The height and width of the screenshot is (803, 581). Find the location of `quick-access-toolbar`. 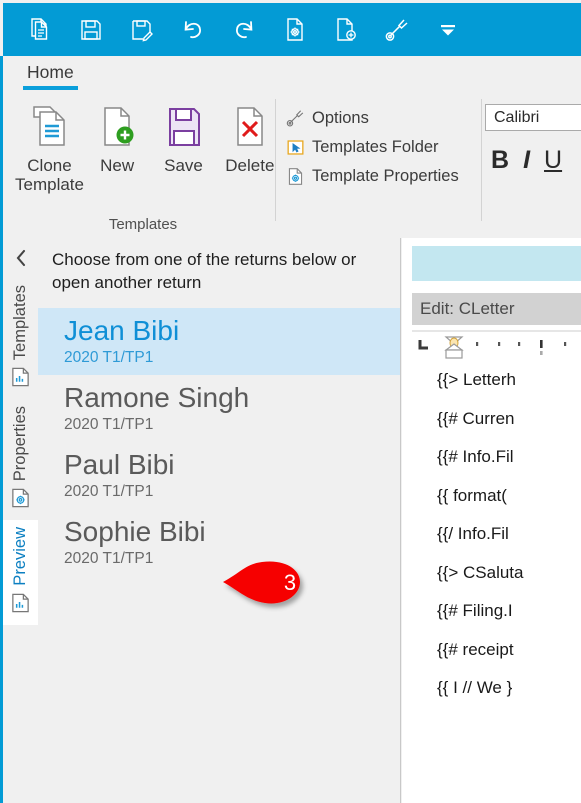

quick-access-toolbar is located at coordinates (292, 29).